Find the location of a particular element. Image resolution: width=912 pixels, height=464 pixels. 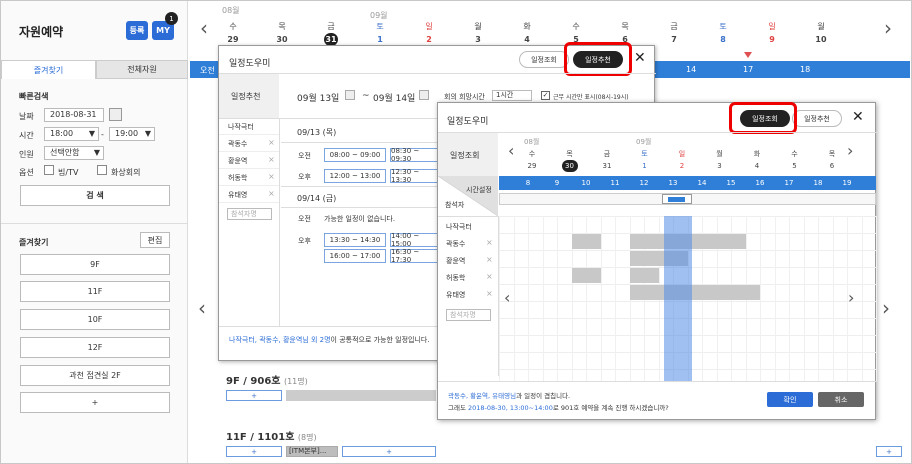

tab-favorites: 즐겨찾기 is located at coordinates (48, 69).